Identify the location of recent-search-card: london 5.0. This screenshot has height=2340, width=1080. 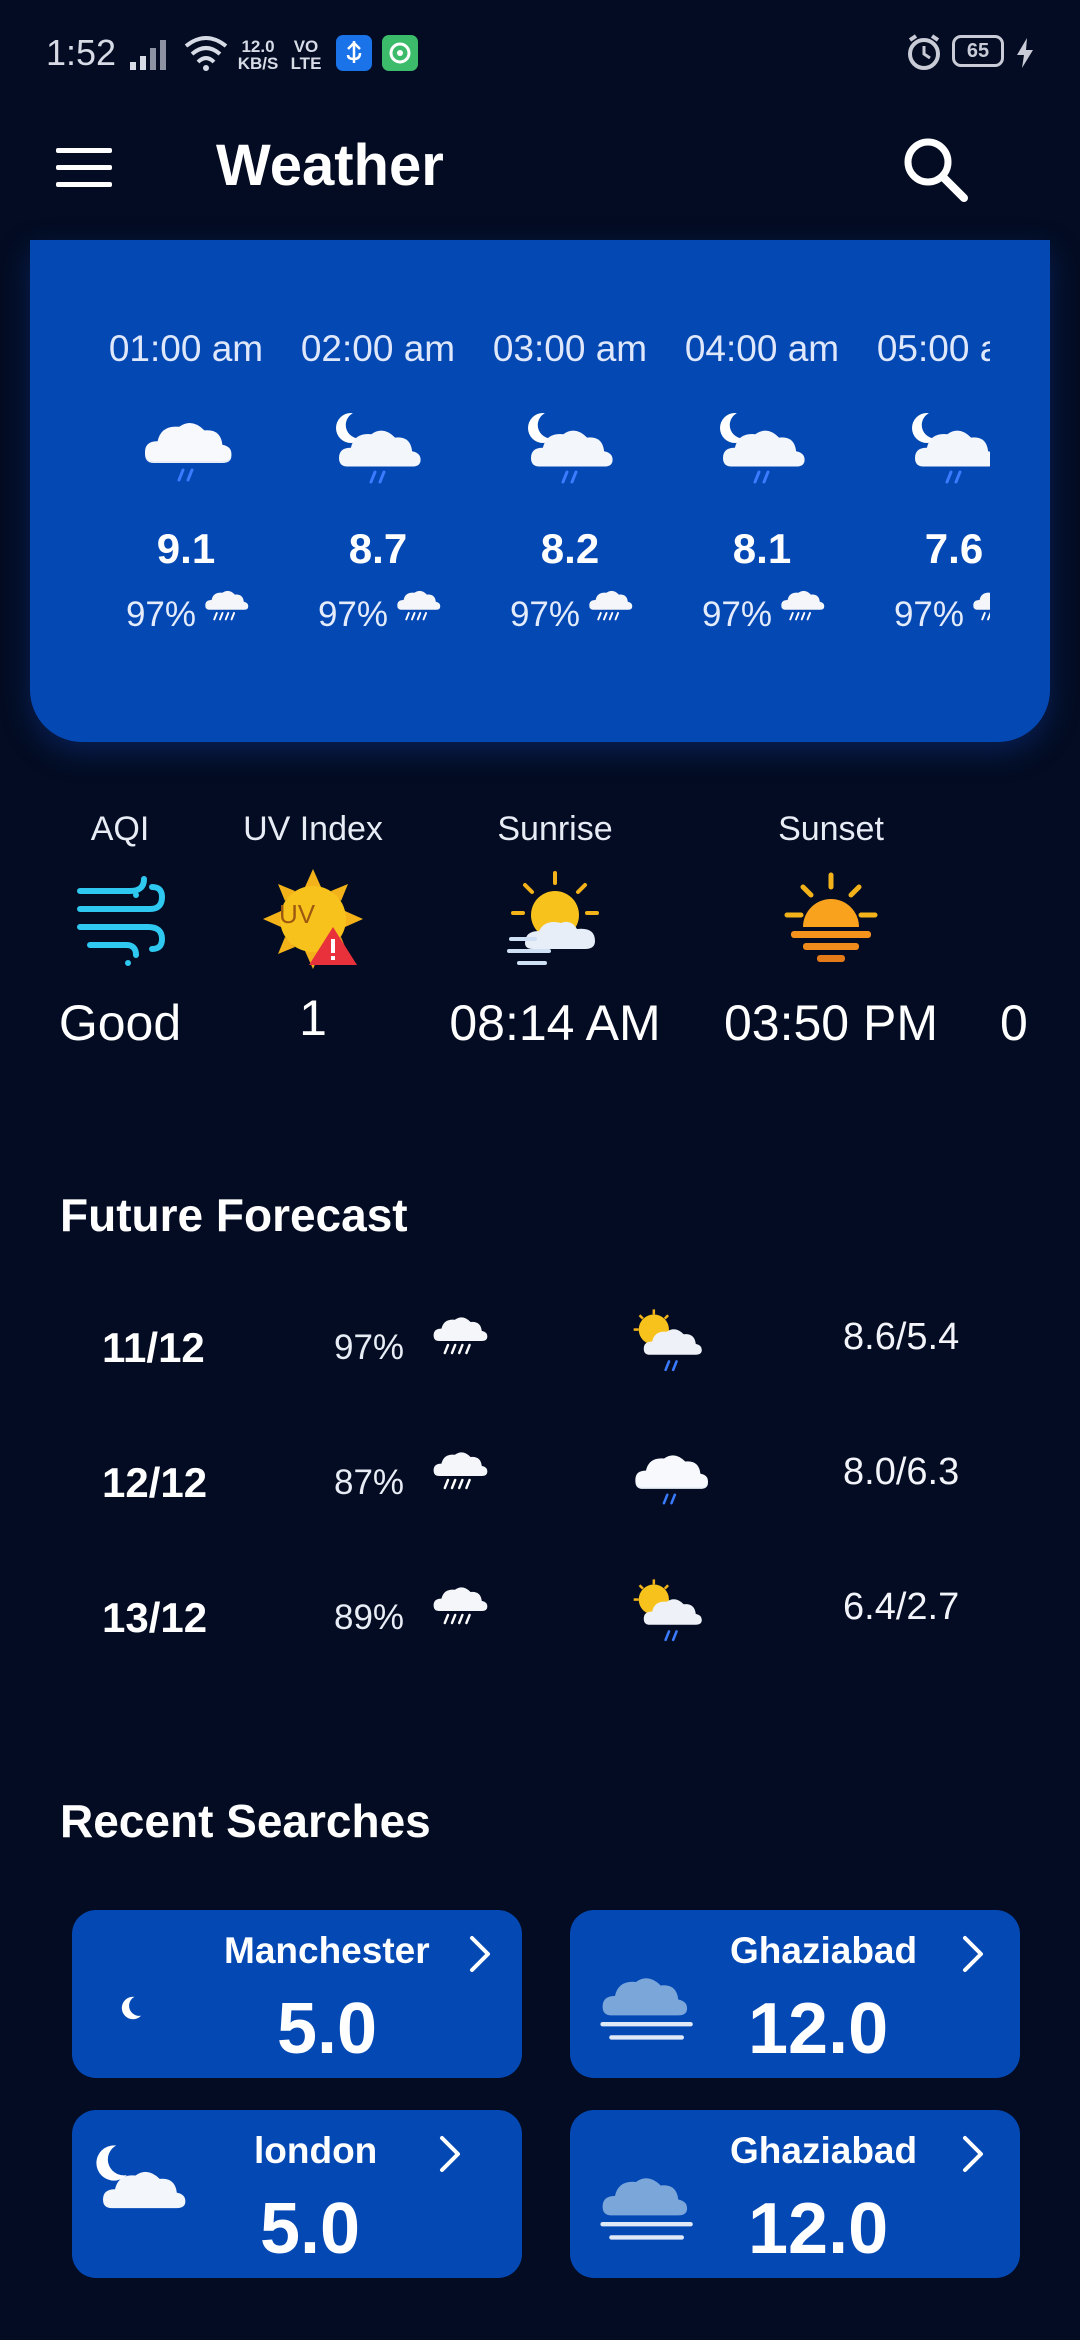
(297, 2194).